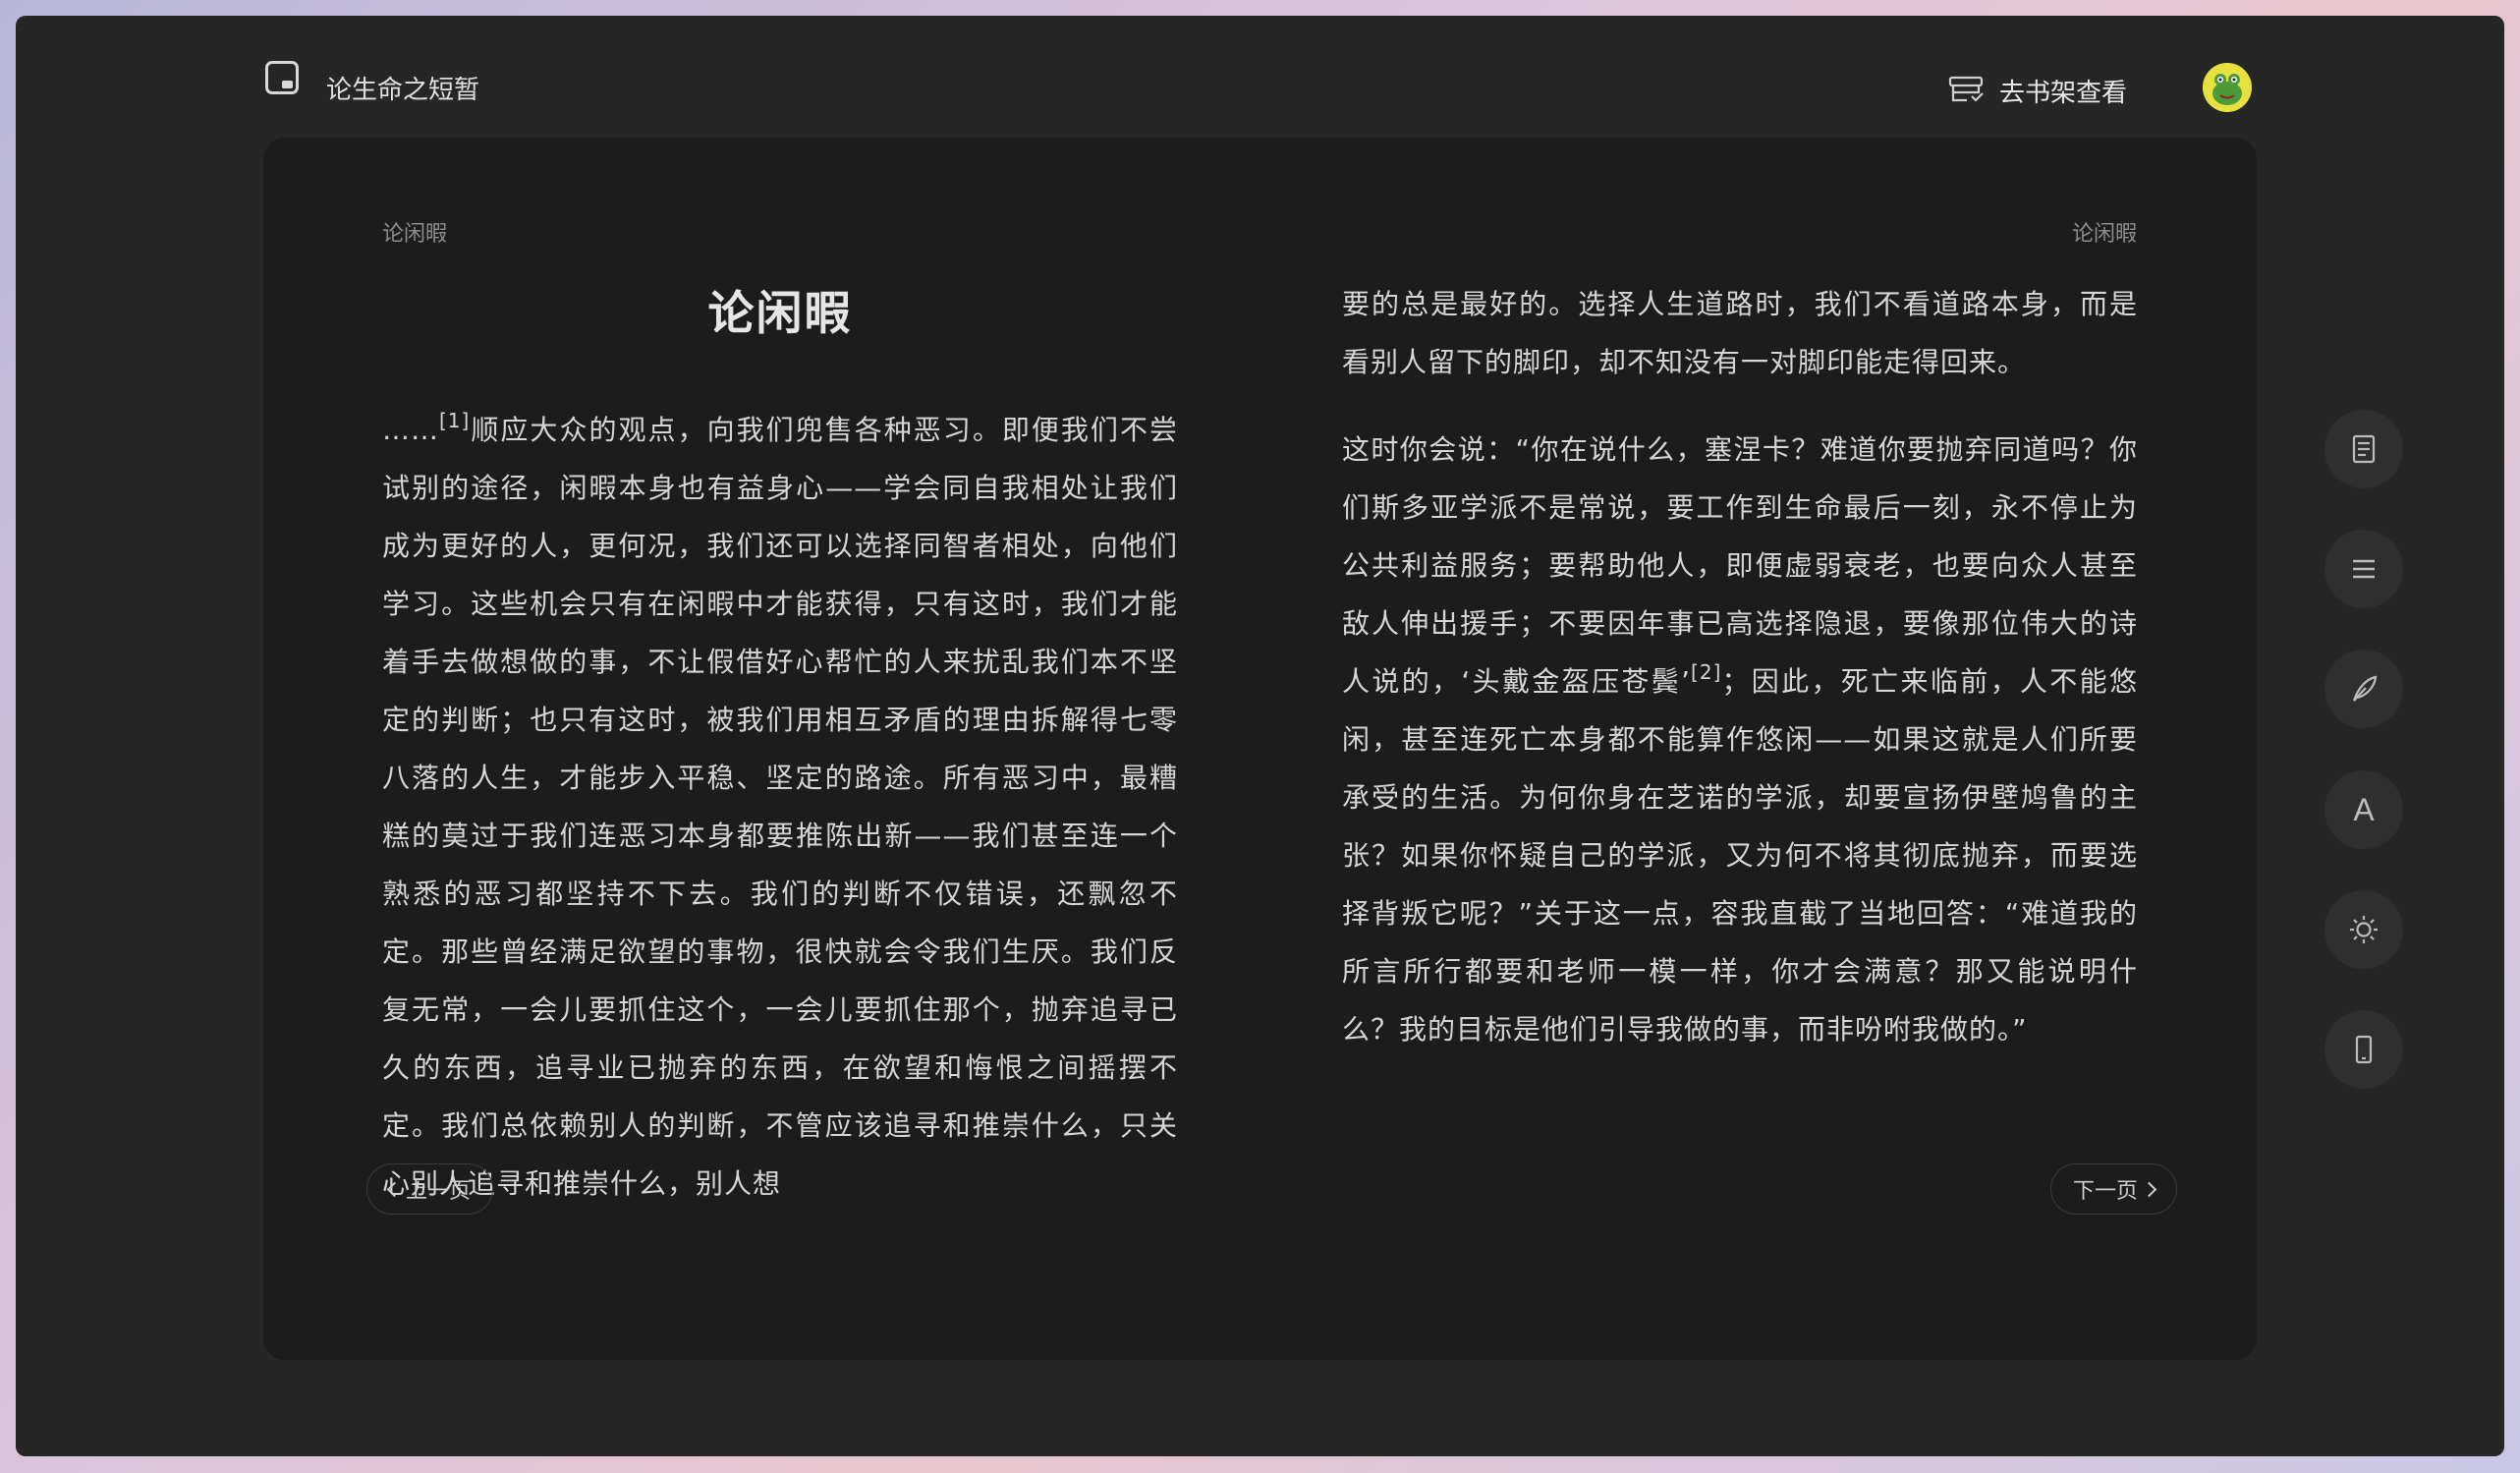  I want to click on prev-page-label: 上一页, so click(439, 1191).